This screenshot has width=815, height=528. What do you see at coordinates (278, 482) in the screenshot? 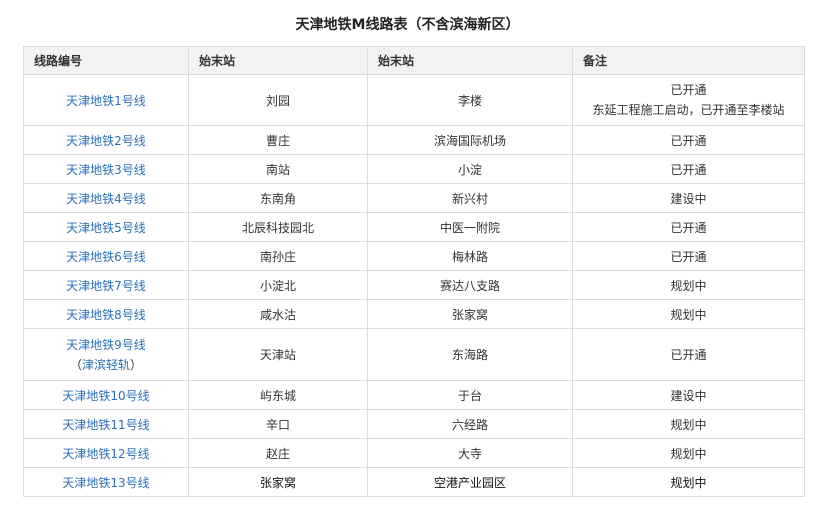
I see `start-cell: 张家窝` at bounding box center [278, 482].